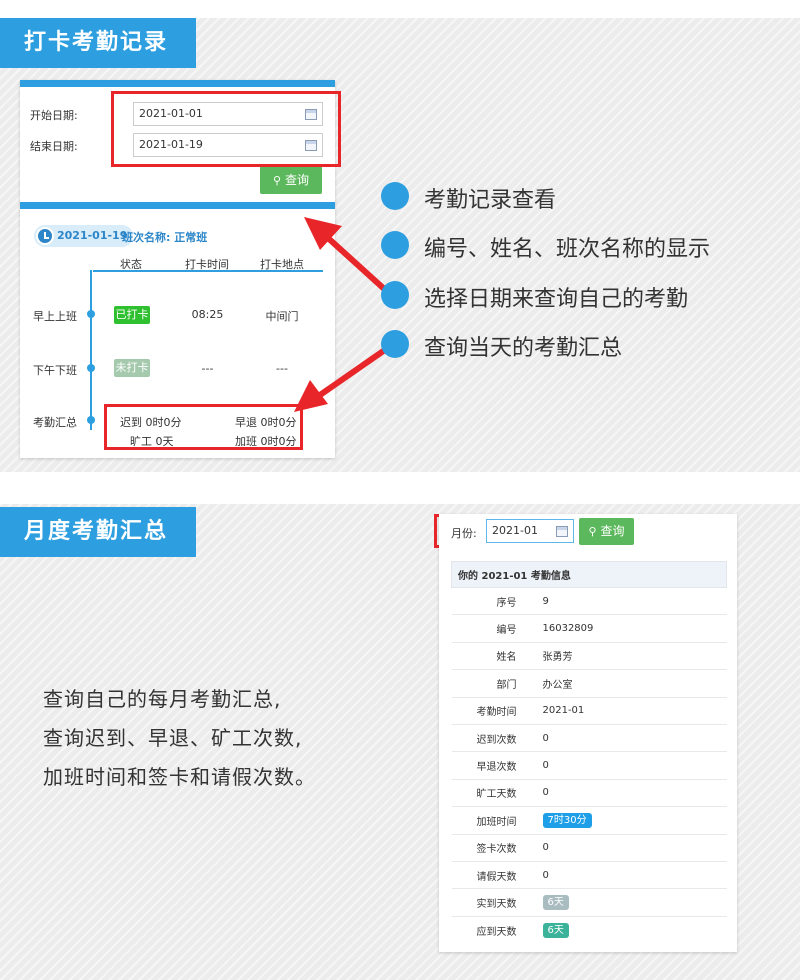  Describe the element at coordinates (490, 710) in the screenshot. I see `row-key: 考勤时间` at that location.